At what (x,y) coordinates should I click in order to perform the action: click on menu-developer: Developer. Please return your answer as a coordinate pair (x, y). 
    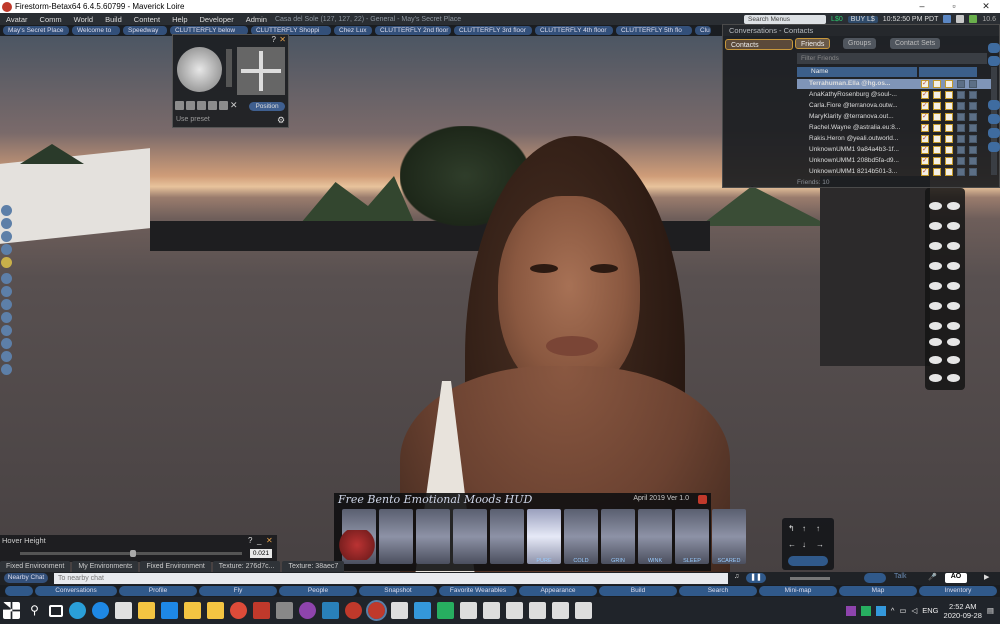
    Looking at the image, I should click on (217, 19).